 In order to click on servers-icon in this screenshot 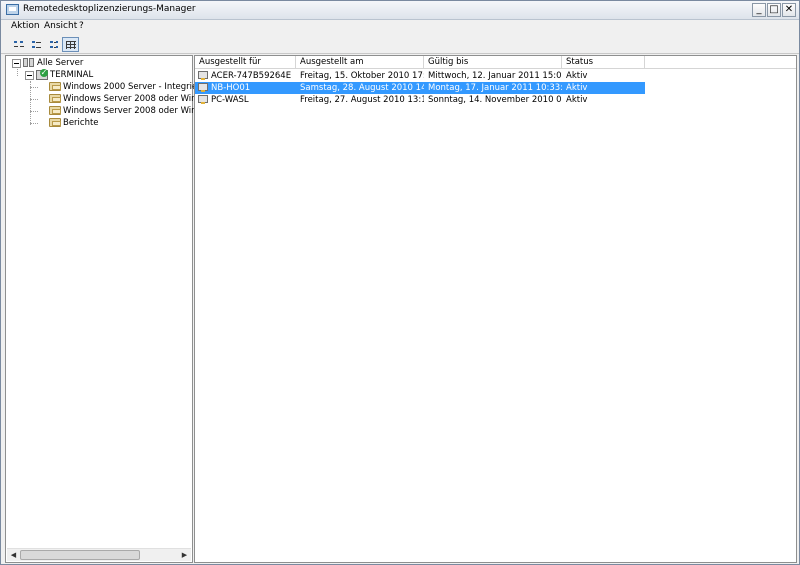, I will do `click(29, 63)`.